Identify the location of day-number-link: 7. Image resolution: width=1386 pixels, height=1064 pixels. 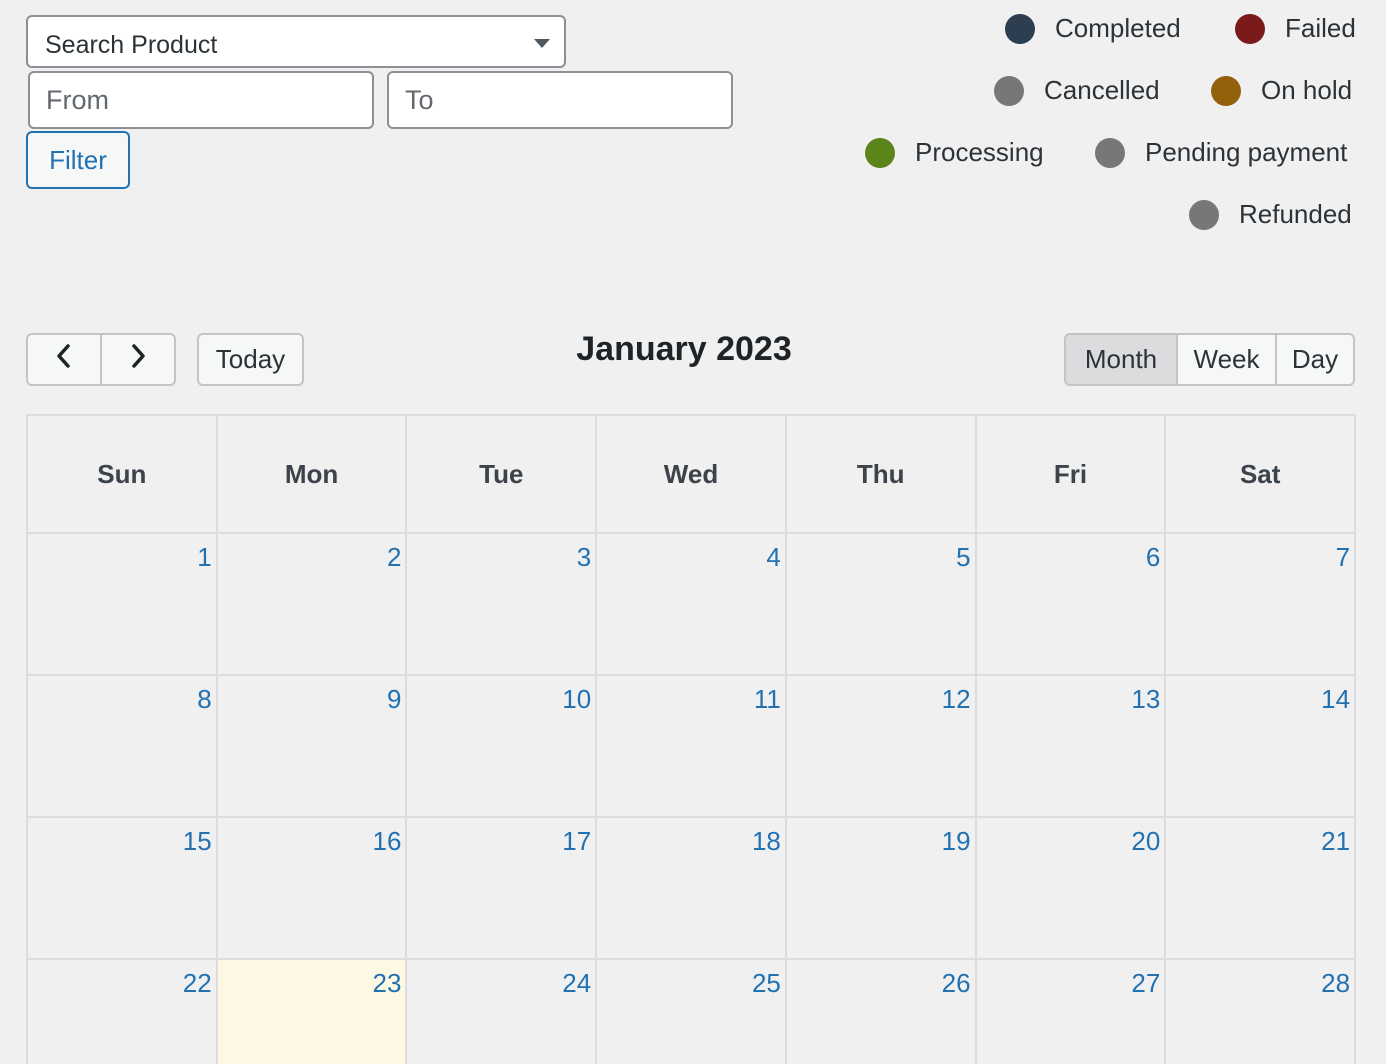
(1343, 557).